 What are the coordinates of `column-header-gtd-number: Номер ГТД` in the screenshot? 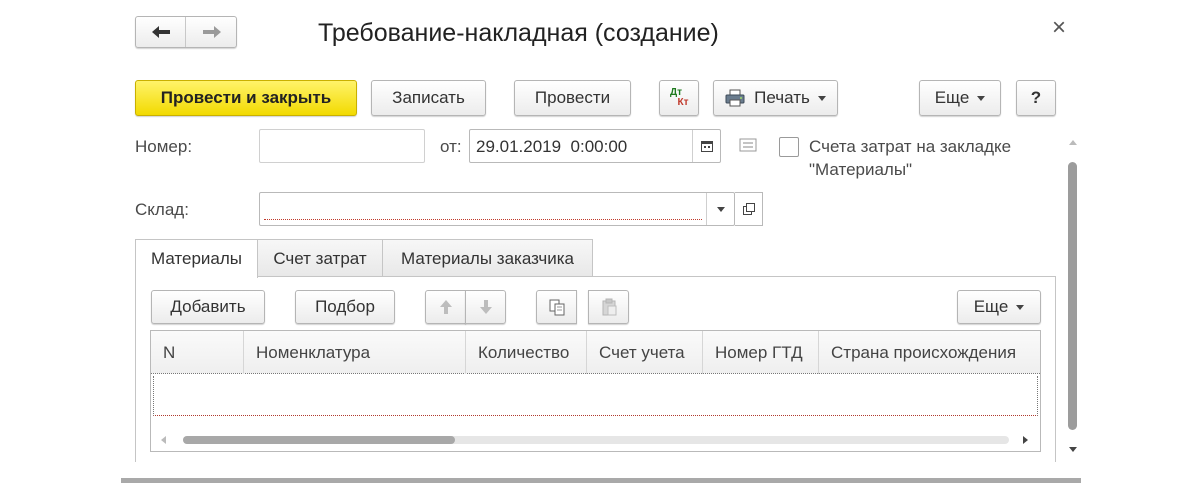 It's located at (761, 352).